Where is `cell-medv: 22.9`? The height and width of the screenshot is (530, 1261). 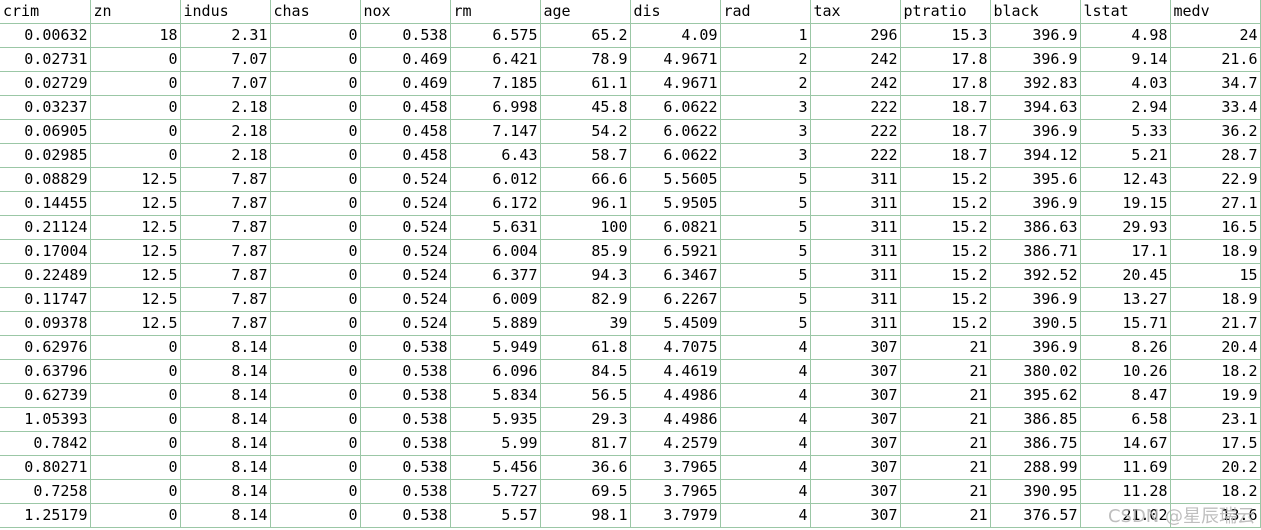 cell-medv: 22.9 is located at coordinates (1215, 179).